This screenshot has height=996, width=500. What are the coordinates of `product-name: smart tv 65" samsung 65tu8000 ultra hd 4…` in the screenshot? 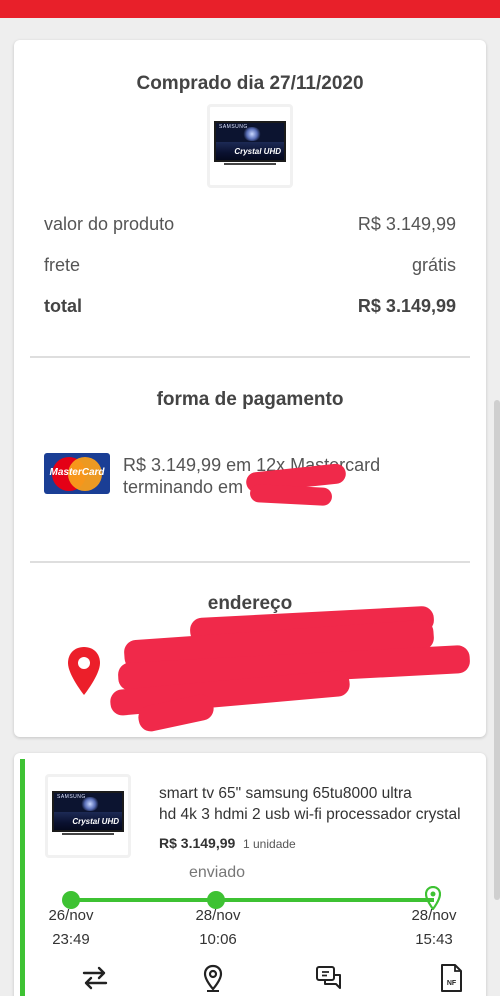 It's located at (311, 804).